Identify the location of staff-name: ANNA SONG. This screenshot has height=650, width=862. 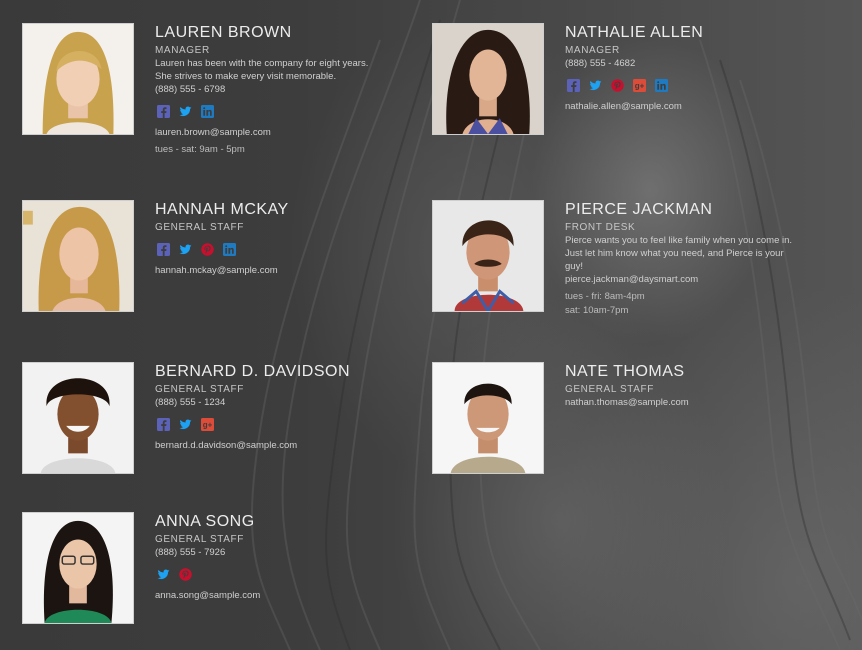
(205, 521).